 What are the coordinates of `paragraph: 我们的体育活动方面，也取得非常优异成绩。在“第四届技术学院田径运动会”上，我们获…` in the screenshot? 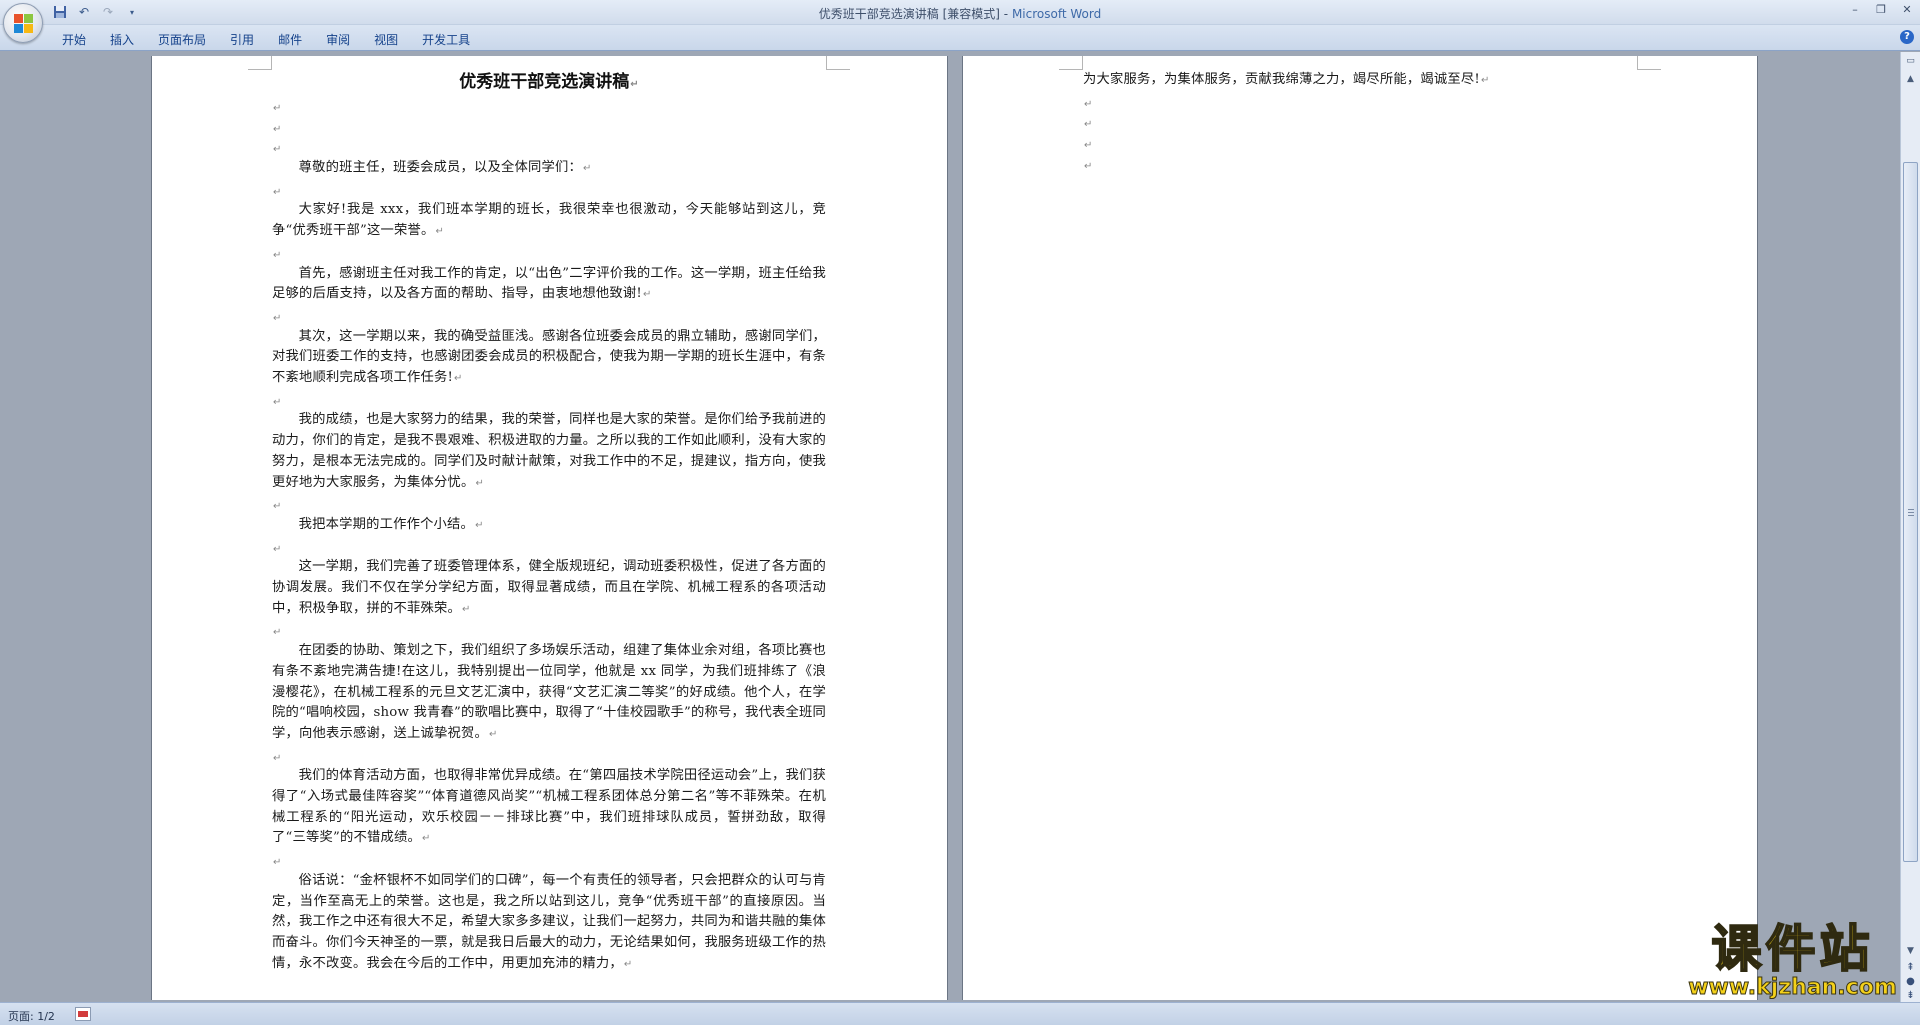 It's located at (549, 808).